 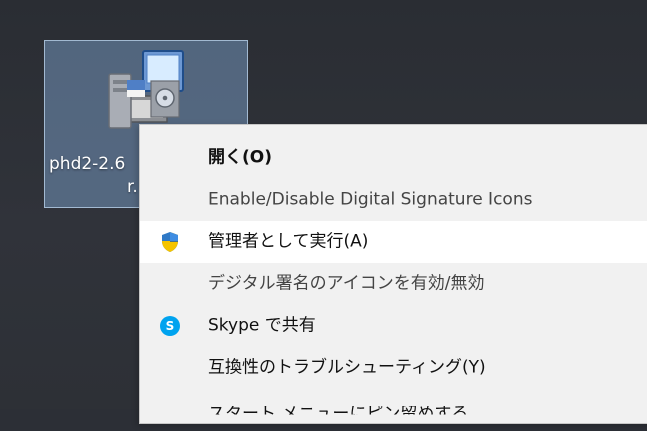 I want to click on menu-item-digital-signature-icon-toggle: デジタル署名のアイコンを有効/無効, so click(x=393, y=284).